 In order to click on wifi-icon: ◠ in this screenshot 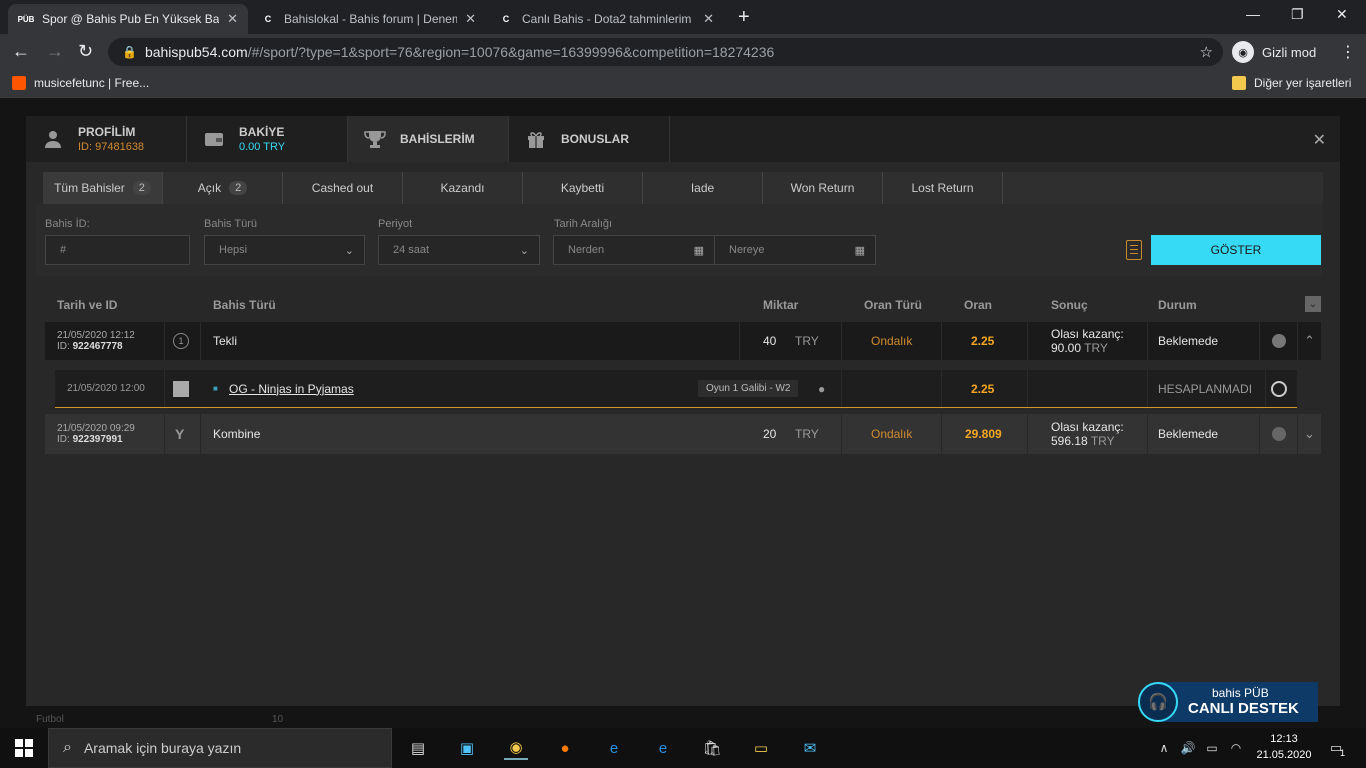, I will do `click(1236, 748)`.